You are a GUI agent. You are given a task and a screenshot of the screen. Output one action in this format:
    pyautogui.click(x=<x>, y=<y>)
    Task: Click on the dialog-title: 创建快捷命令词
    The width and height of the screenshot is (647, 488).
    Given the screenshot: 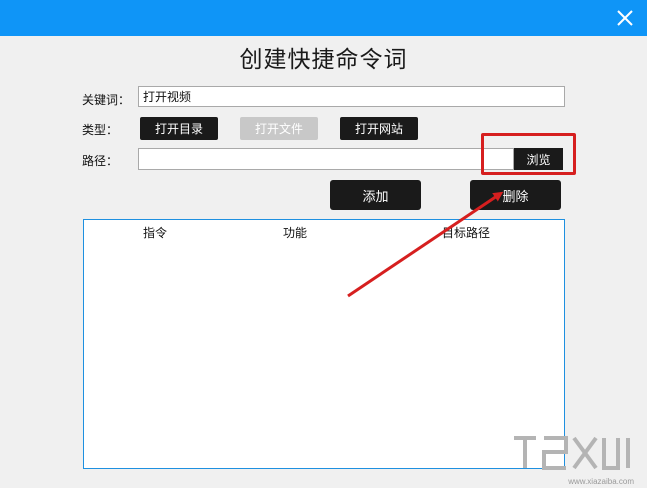 What is the action you would take?
    pyautogui.click(x=323, y=60)
    